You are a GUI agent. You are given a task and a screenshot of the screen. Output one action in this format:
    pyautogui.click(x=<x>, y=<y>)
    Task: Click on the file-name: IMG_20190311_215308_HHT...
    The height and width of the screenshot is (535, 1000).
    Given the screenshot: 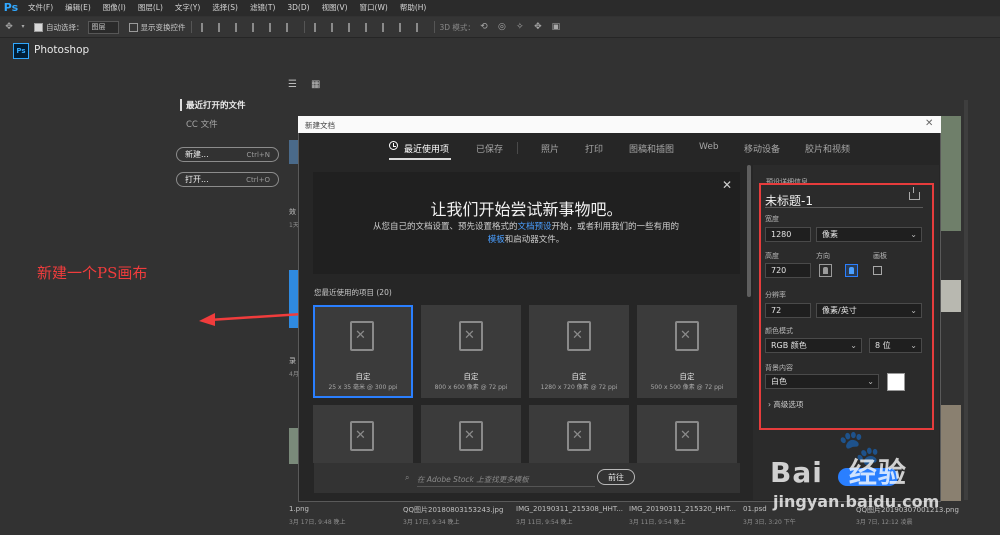 What is the action you would take?
    pyautogui.click(x=570, y=509)
    